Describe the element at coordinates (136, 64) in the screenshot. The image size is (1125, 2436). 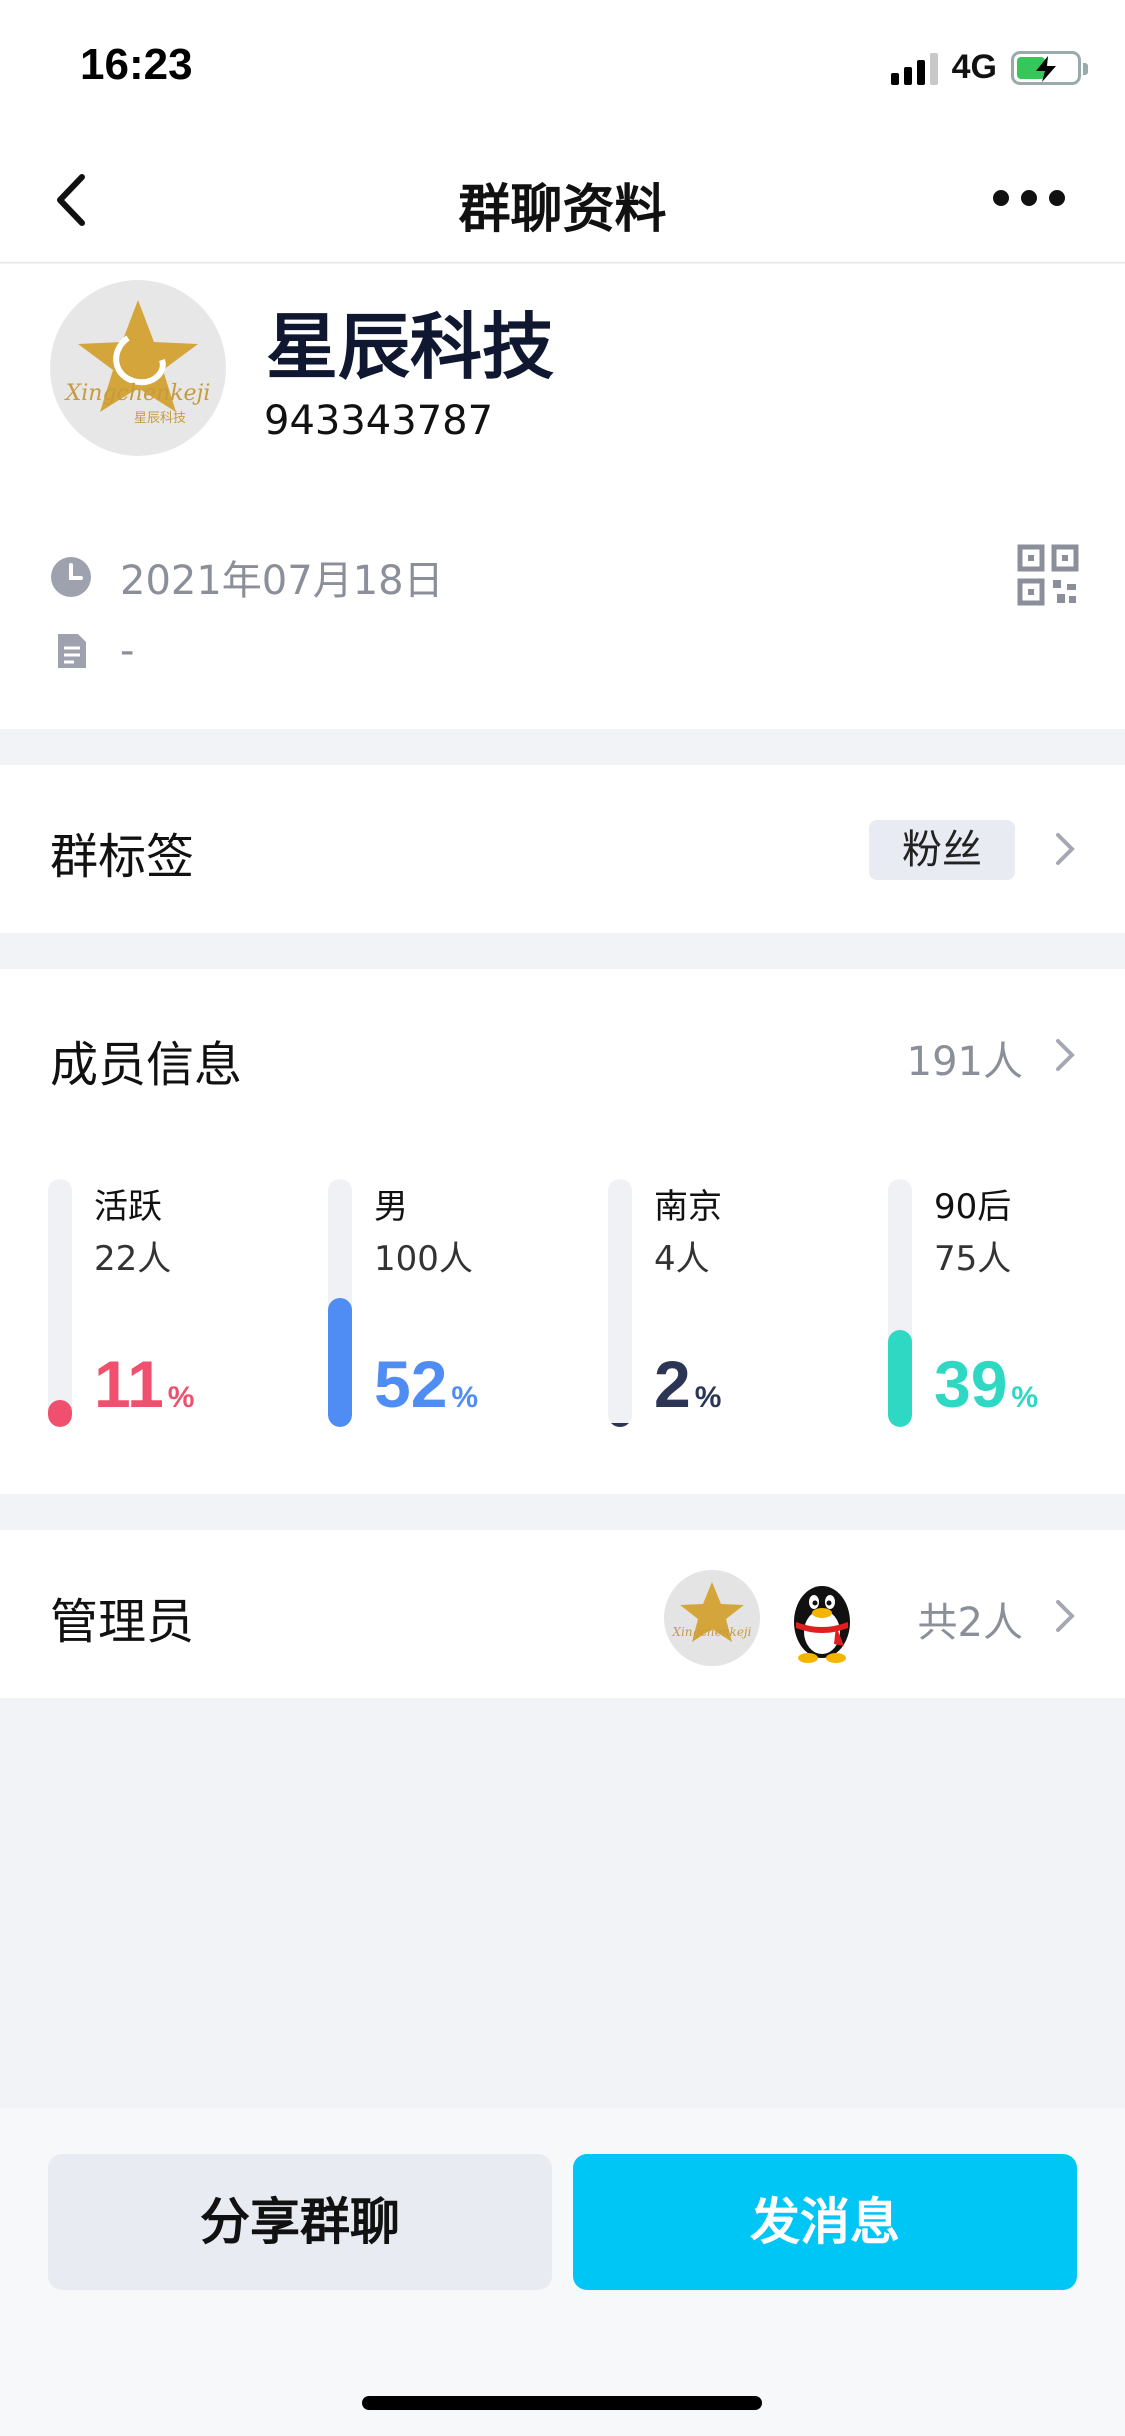
I see `status-time: 16:23` at that location.